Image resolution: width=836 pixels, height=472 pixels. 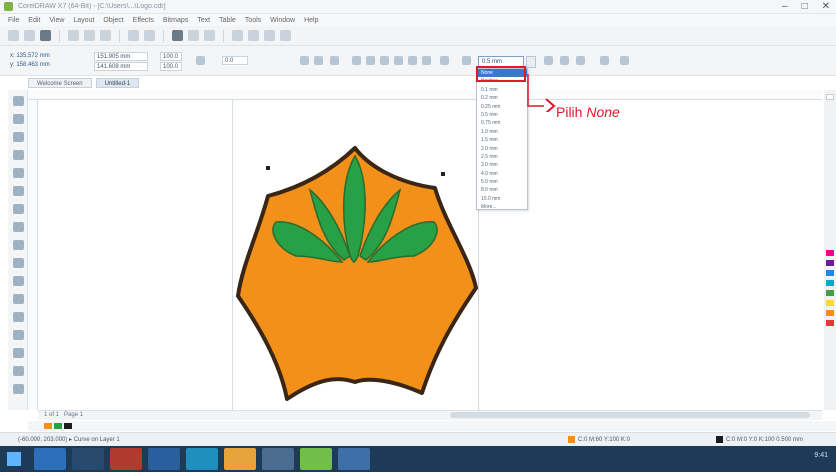 I want to click on dropdown-item: 8.0 mm, so click(x=502, y=190).